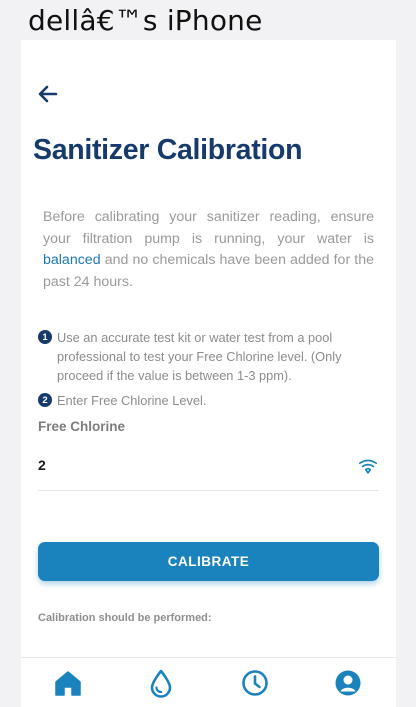 Image resolution: width=416 pixels, height=707 pixels. I want to click on tab-profile, so click(348, 683).